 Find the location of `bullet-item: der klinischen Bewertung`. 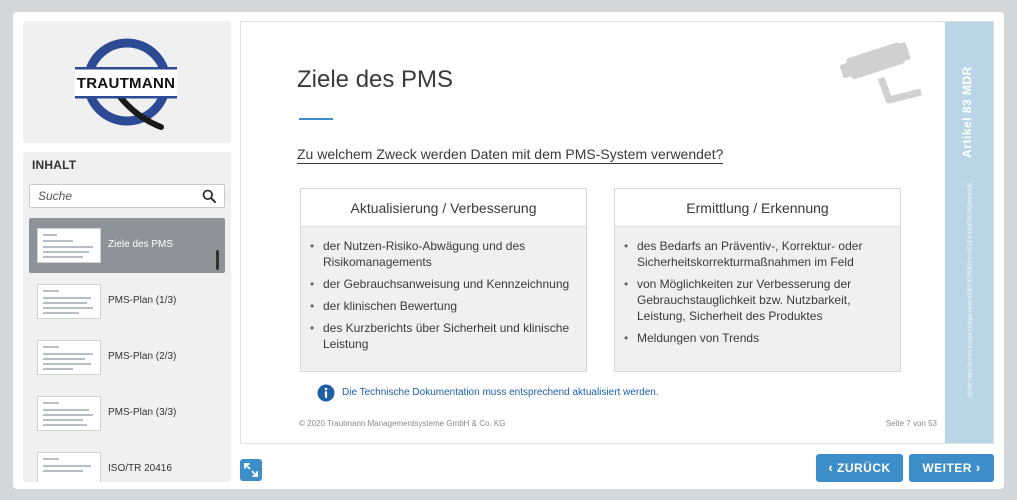

bullet-item: der klinischen Bewertung is located at coordinates (445, 306).